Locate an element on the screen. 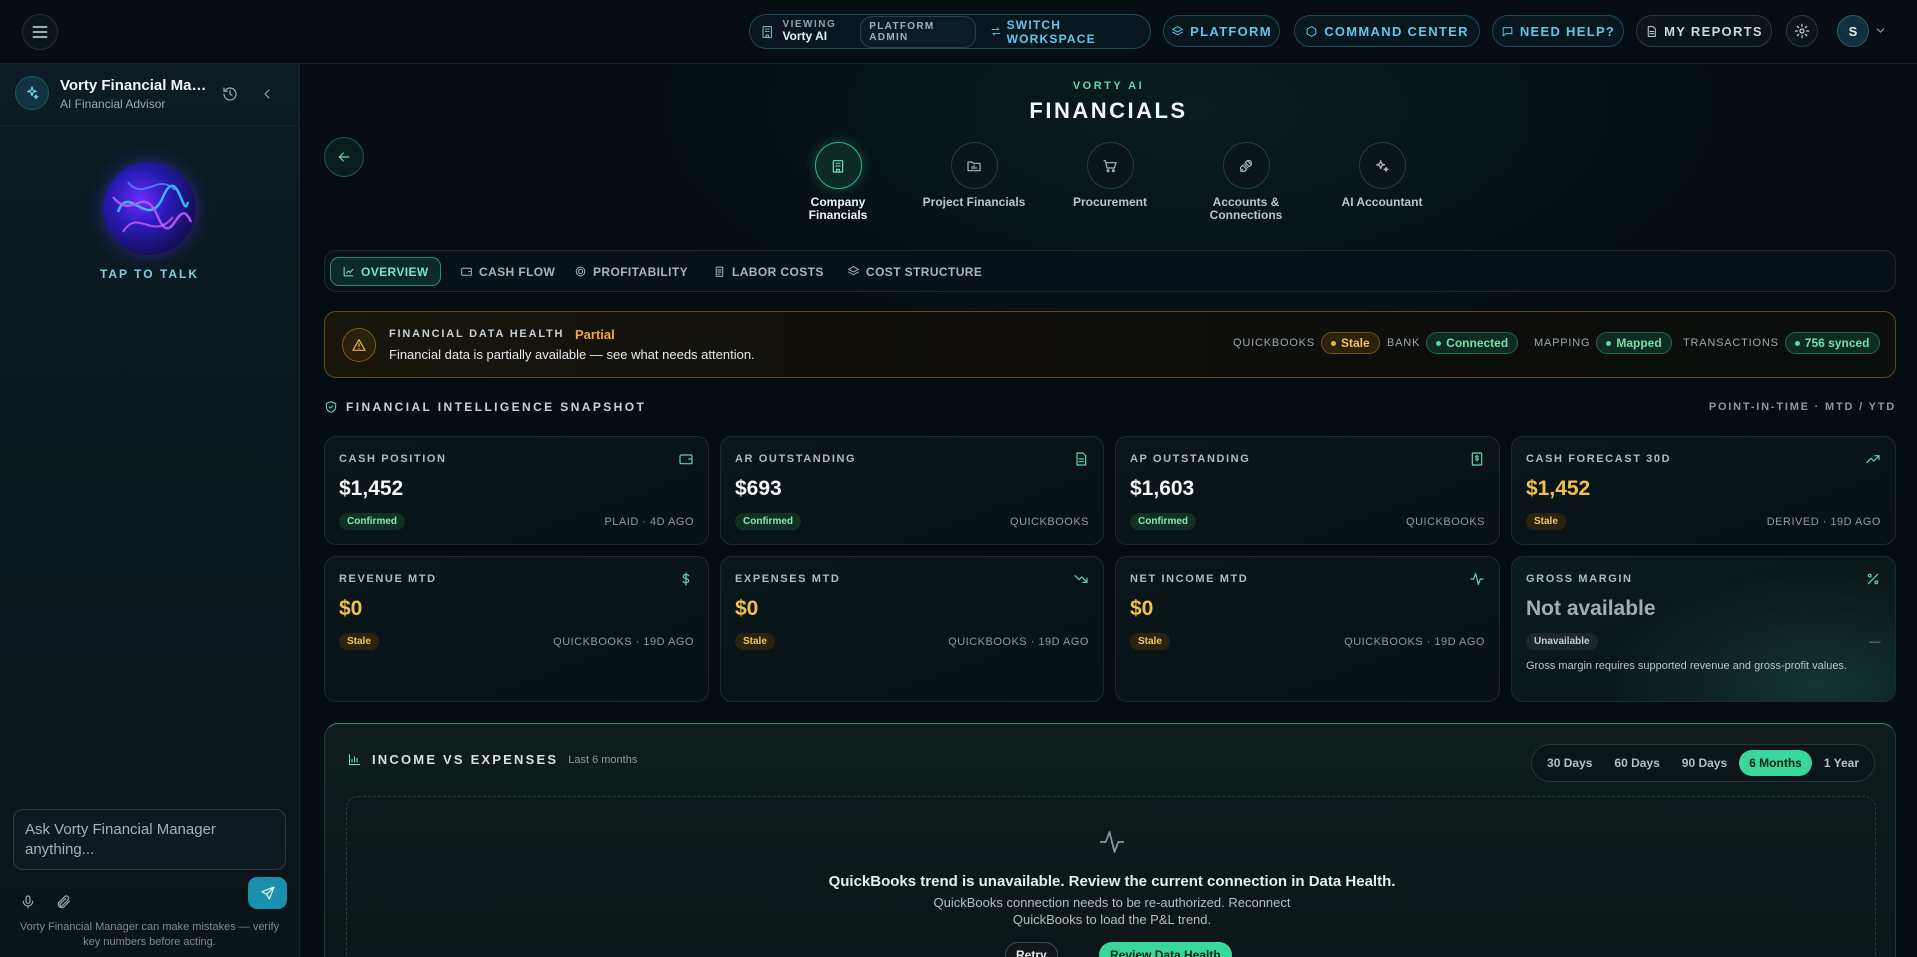 The image size is (1917, 957). tab-overview: OVERVIEW is located at coordinates (385, 271).